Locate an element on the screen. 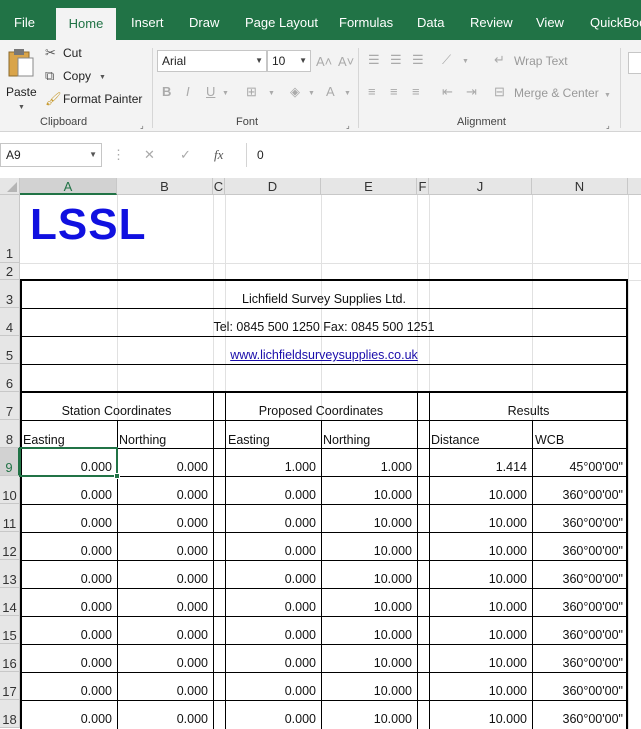 The image size is (641, 729). column-header: E is located at coordinates (369, 186).